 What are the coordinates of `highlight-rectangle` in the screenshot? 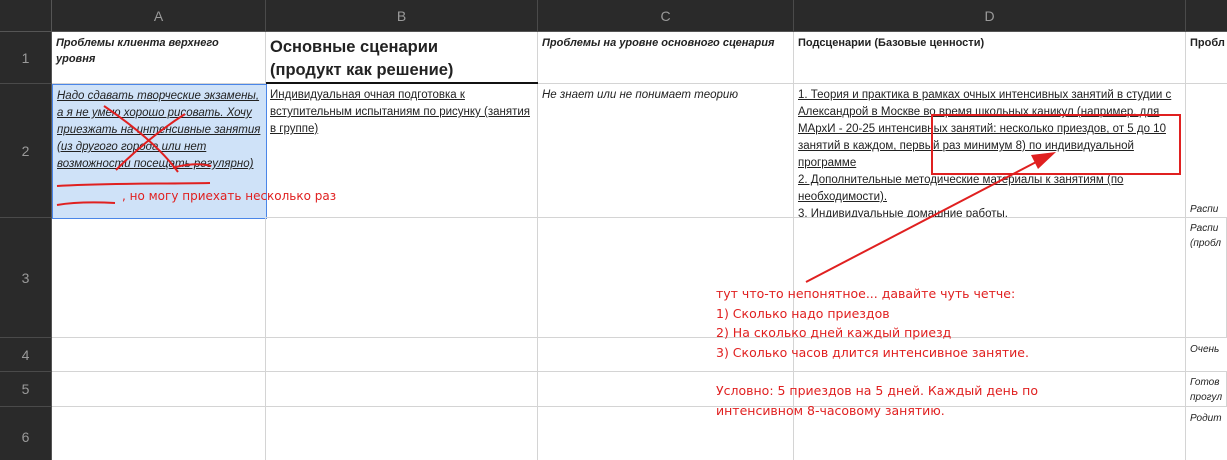 It's located at (1056, 144).